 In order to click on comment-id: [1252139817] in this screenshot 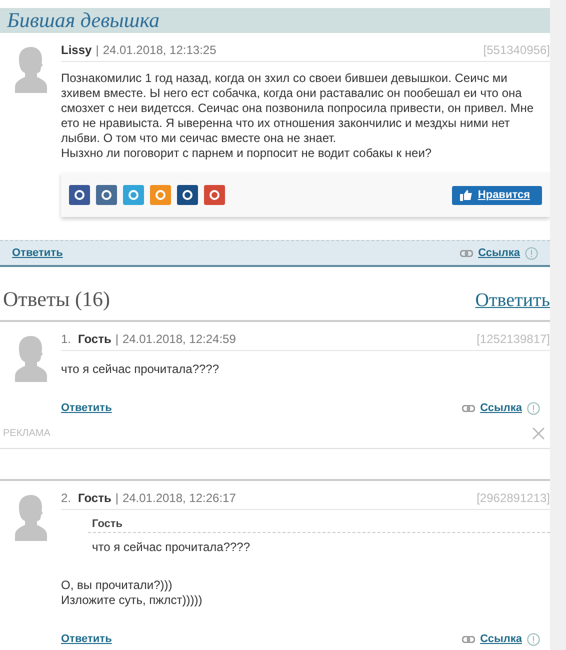, I will do `click(513, 339)`.